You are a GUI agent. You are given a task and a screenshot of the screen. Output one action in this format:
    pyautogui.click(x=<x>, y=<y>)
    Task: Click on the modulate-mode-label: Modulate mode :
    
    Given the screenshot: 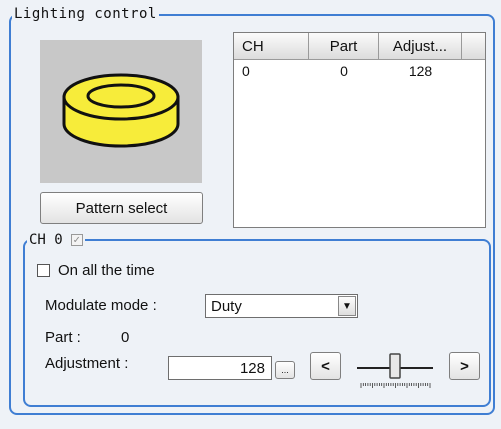 What is the action you would take?
    pyautogui.click(x=101, y=305)
    